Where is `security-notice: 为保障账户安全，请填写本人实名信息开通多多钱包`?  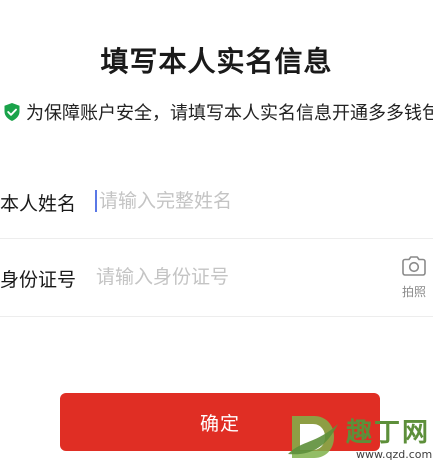
security-notice: 为保障账户安全，请填写本人实名信息开通多多钱包 is located at coordinates (218, 112).